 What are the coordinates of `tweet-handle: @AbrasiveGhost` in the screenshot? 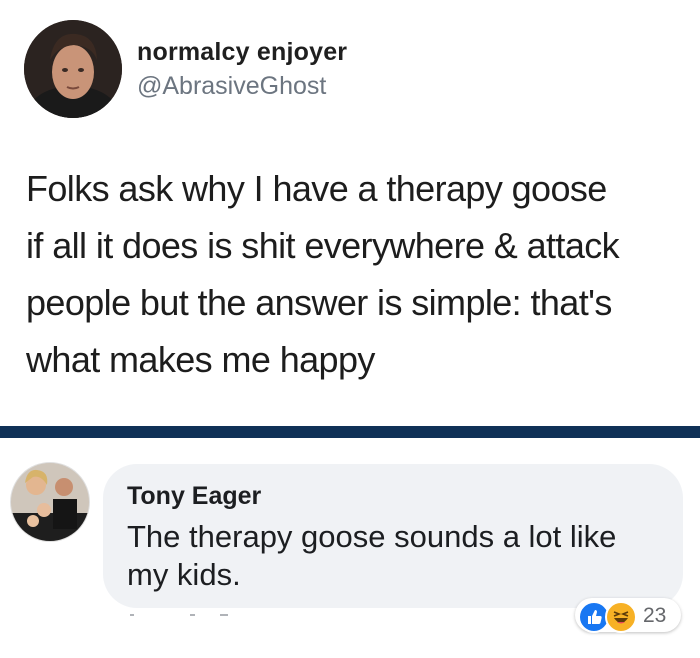 It's located at (231, 86).